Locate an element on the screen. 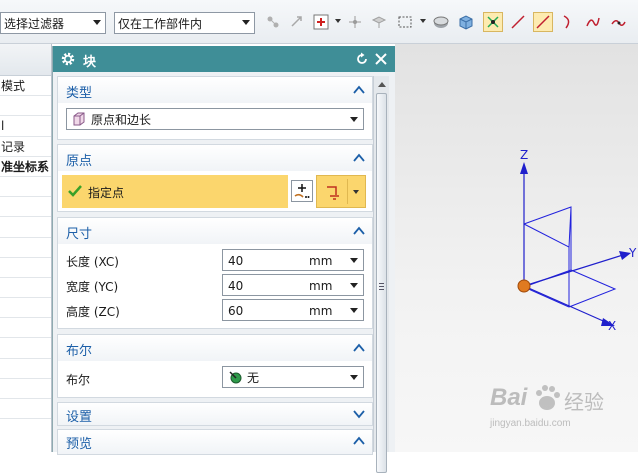 The image size is (638, 473). inferred-point-dropdown is located at coordinates (341, 191).